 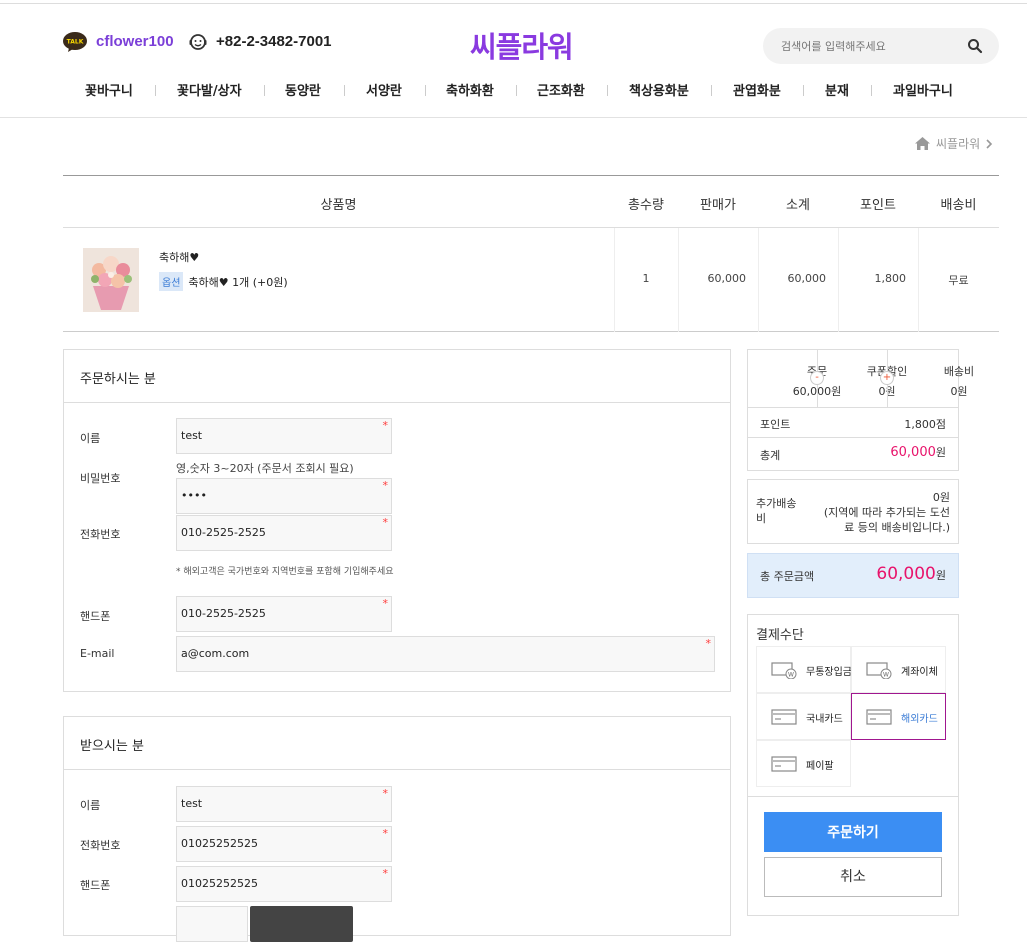 What do you see at coordinates (776, 511) in the screenshot?
I see `extra-shipping-label: 추가배송비` at bounding box center [776, 511].